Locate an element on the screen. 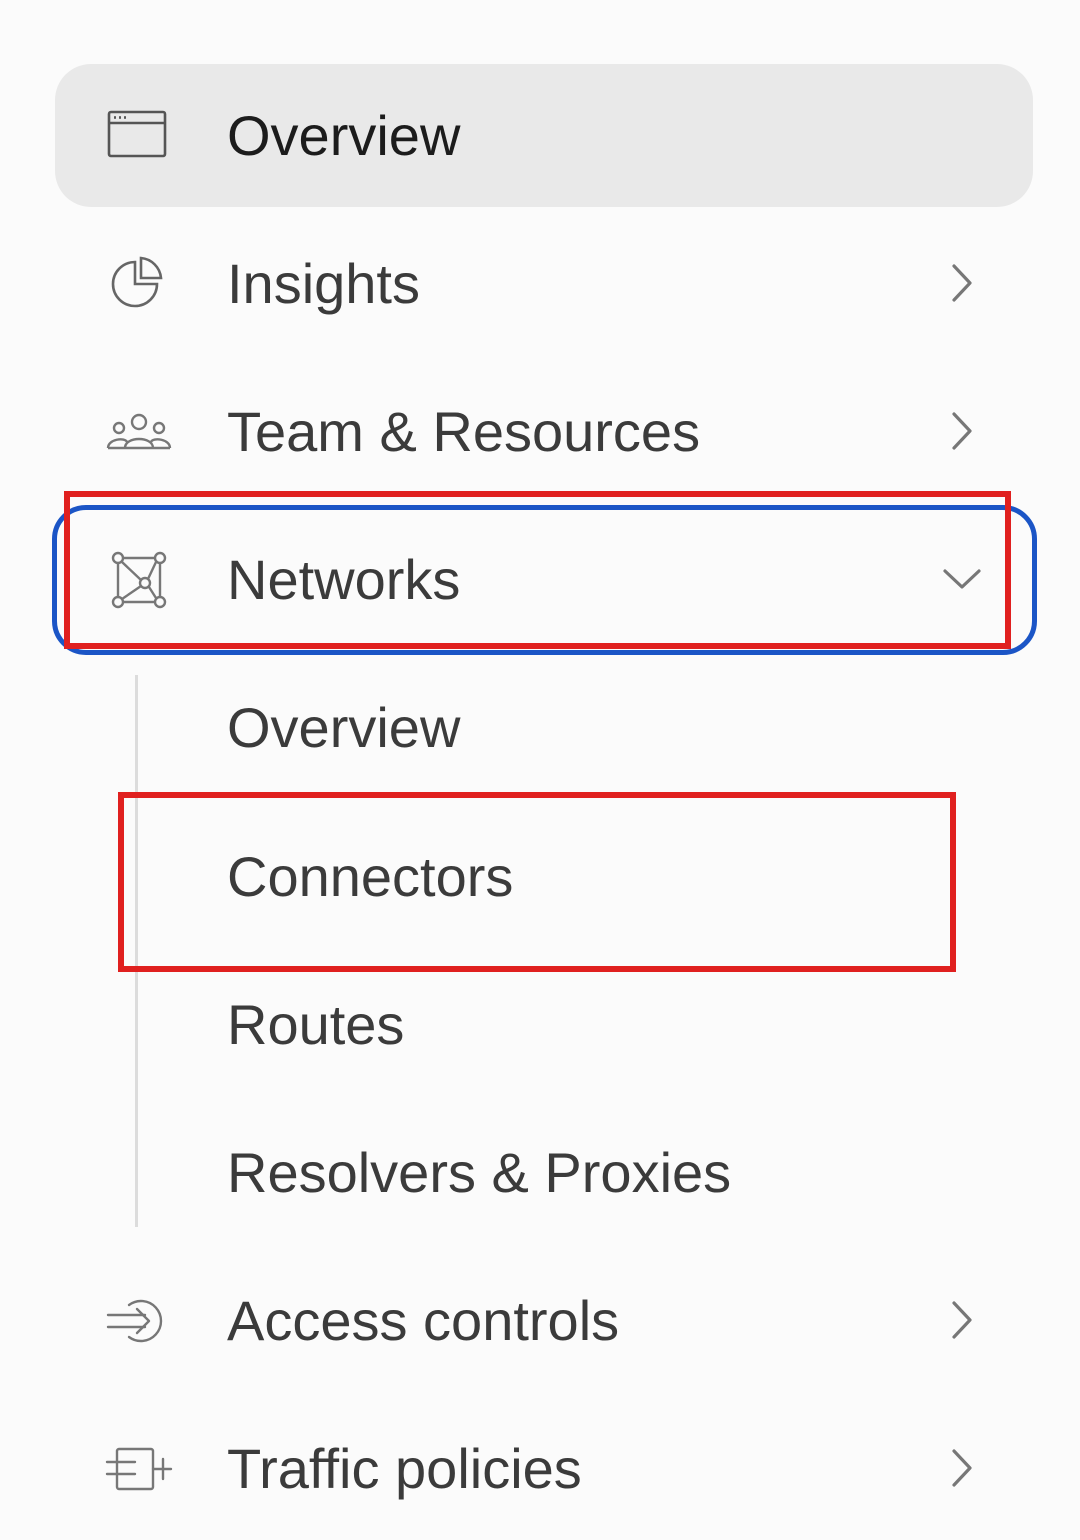  sidebar-item-label: Traffic policies is located at coordinates (404, 1468).